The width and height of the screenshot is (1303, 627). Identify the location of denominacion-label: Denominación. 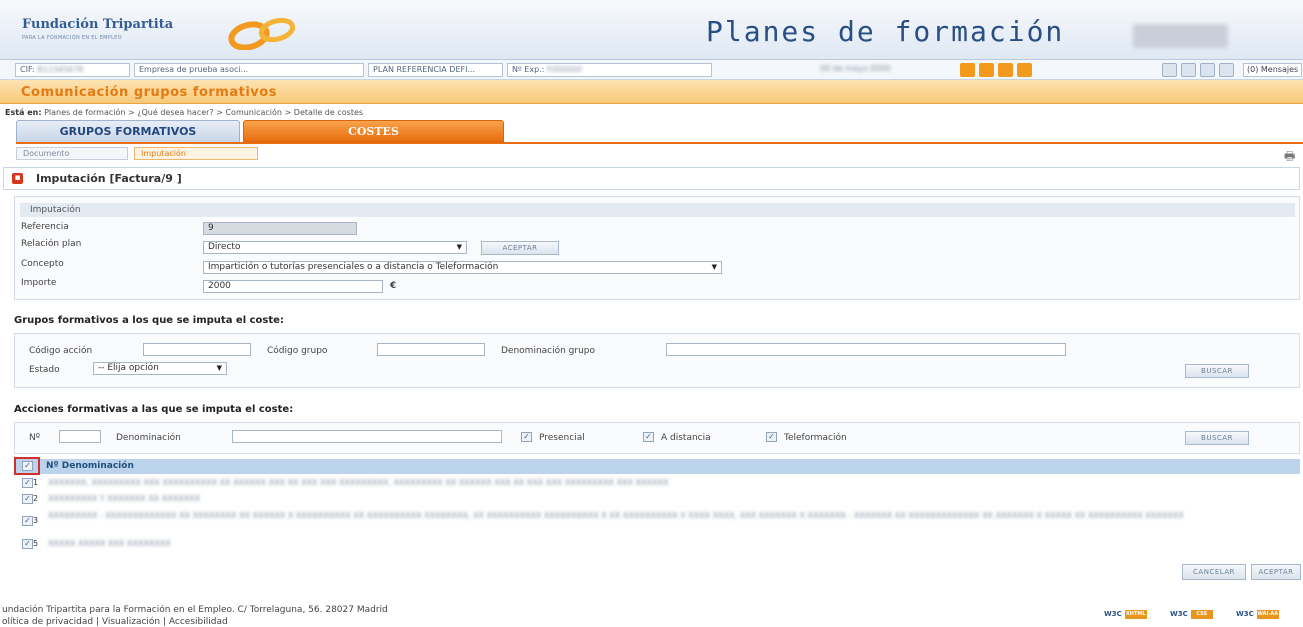
(148, 438).